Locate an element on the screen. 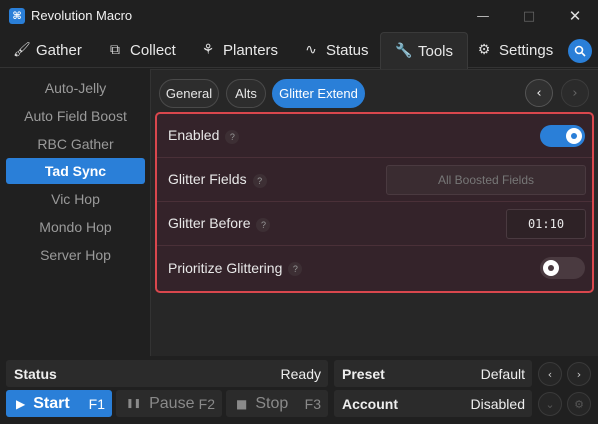  pause-button: ❚❚ Pause F2 is located at coordinates (169, 403).